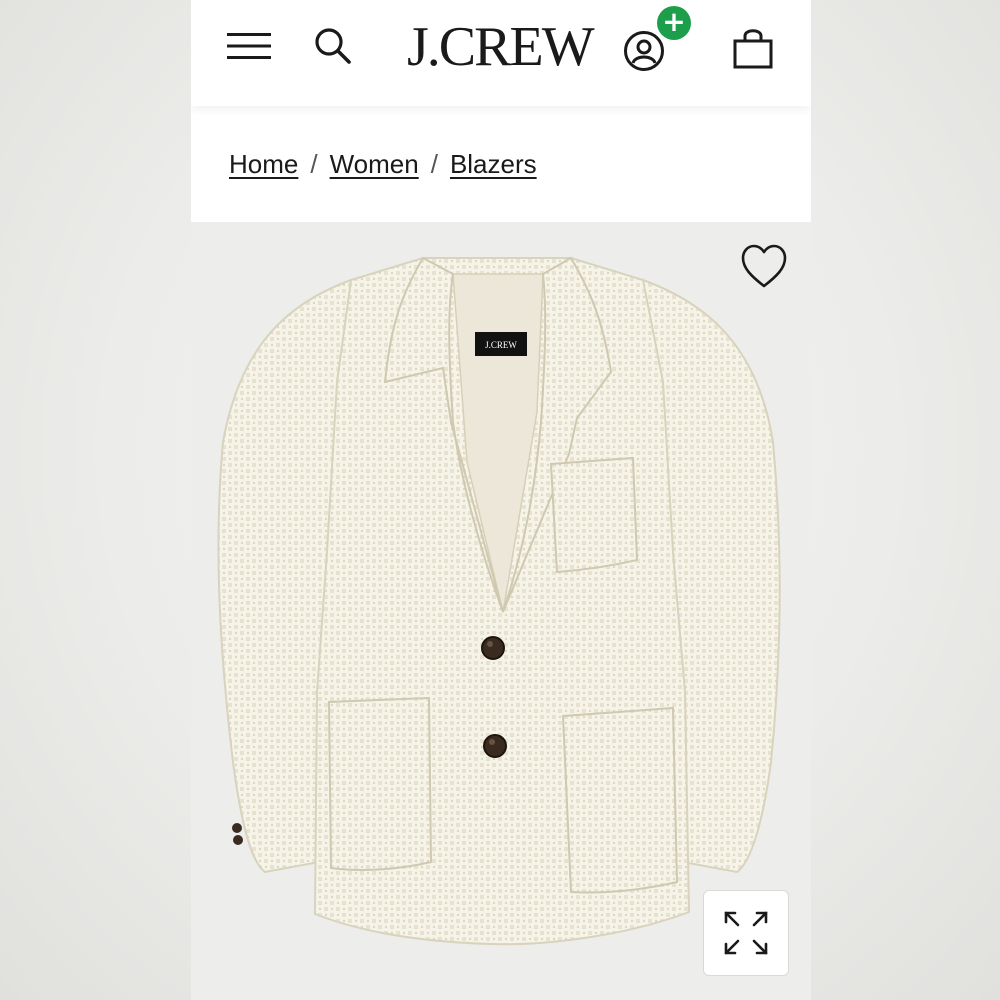 The width and height of the screenshot is (1000, 1000). I want to click on breadcrumb: Home / Women / Blazers, so click(383, 164).